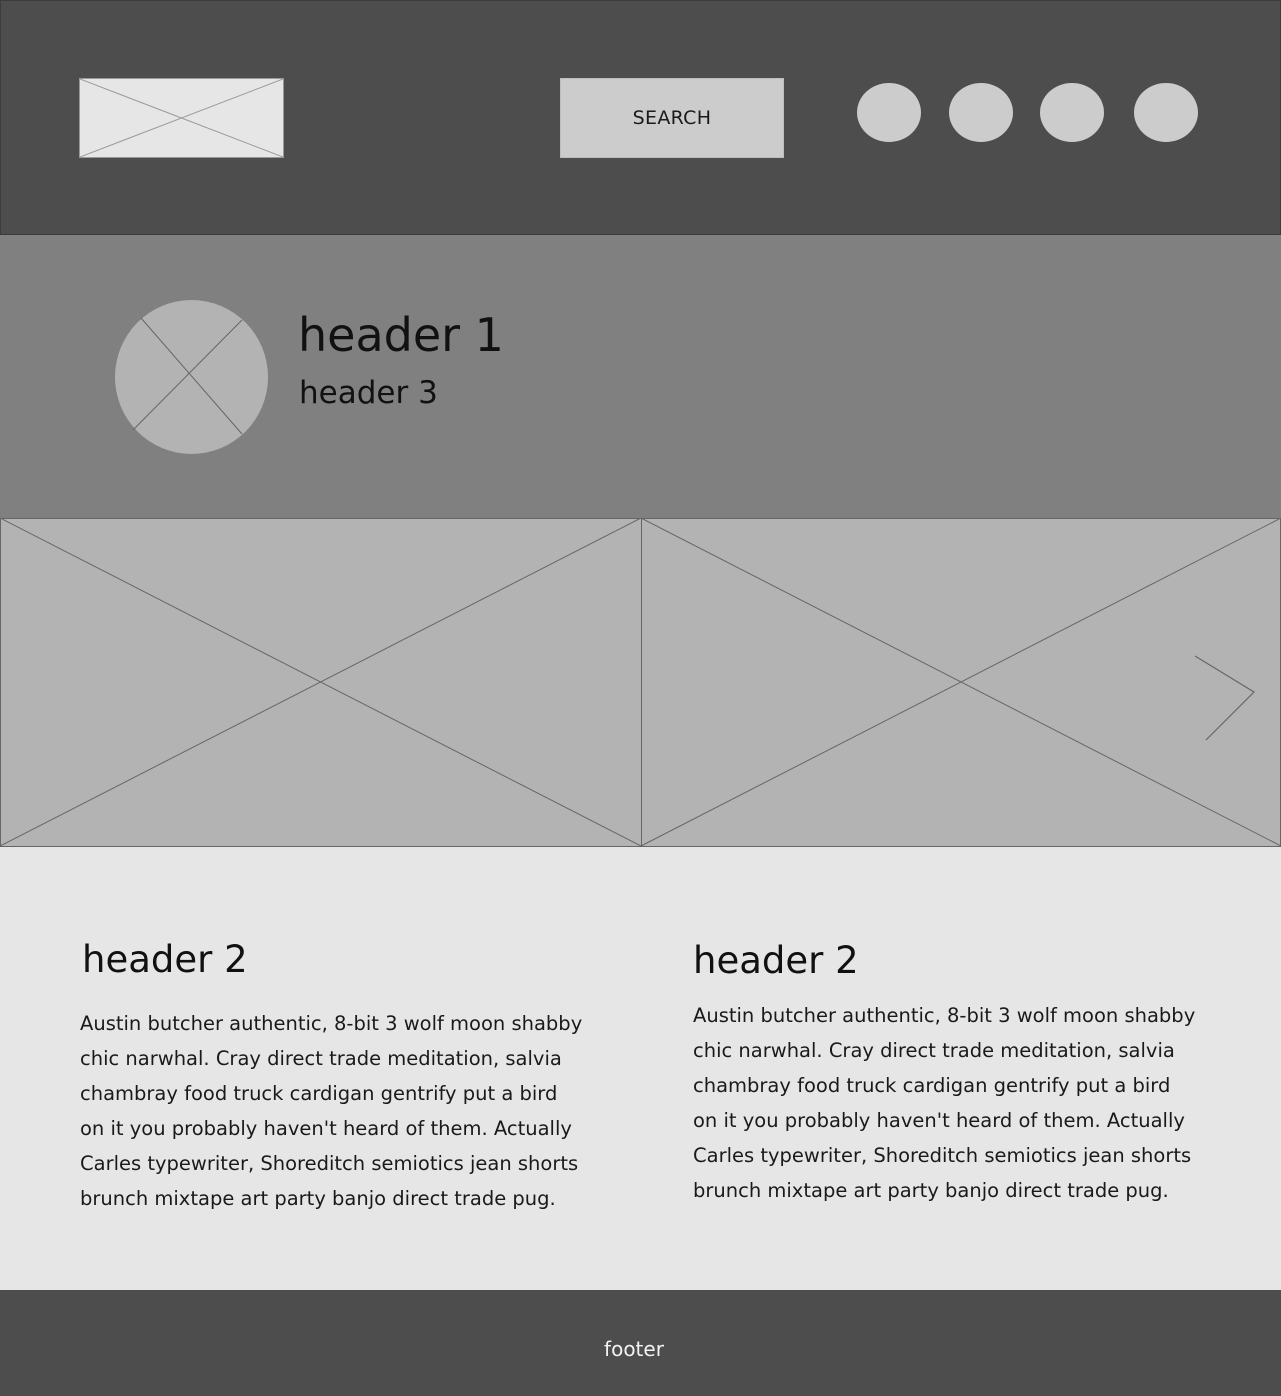  I want to click on logo-placeholder-icon, so click(181, 118).